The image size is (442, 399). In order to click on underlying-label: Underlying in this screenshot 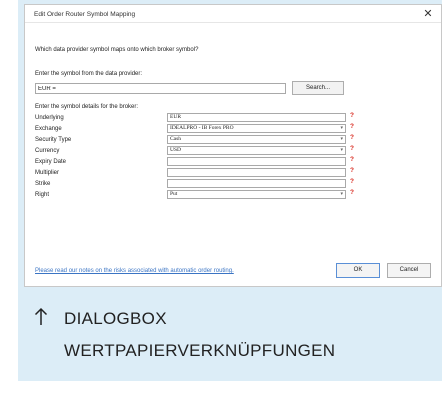, I will do `click(49, 118)`.